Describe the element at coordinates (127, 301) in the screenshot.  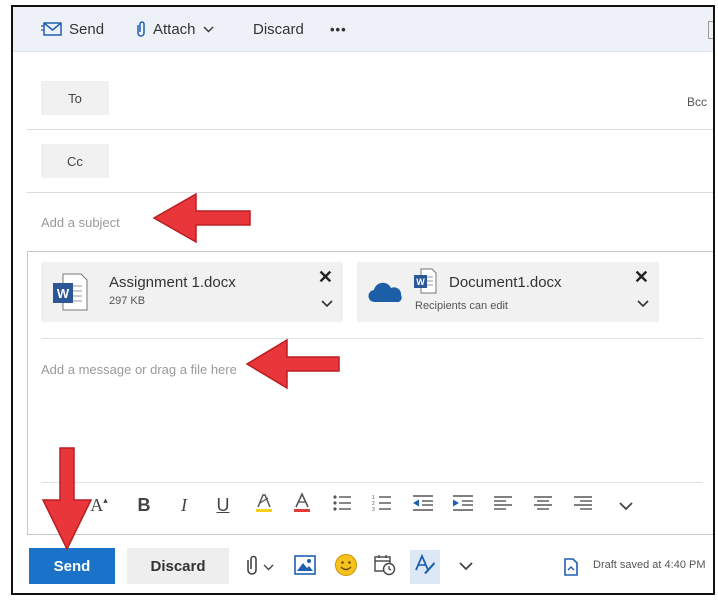
I see `attachment-size: 297 KB` at that location.